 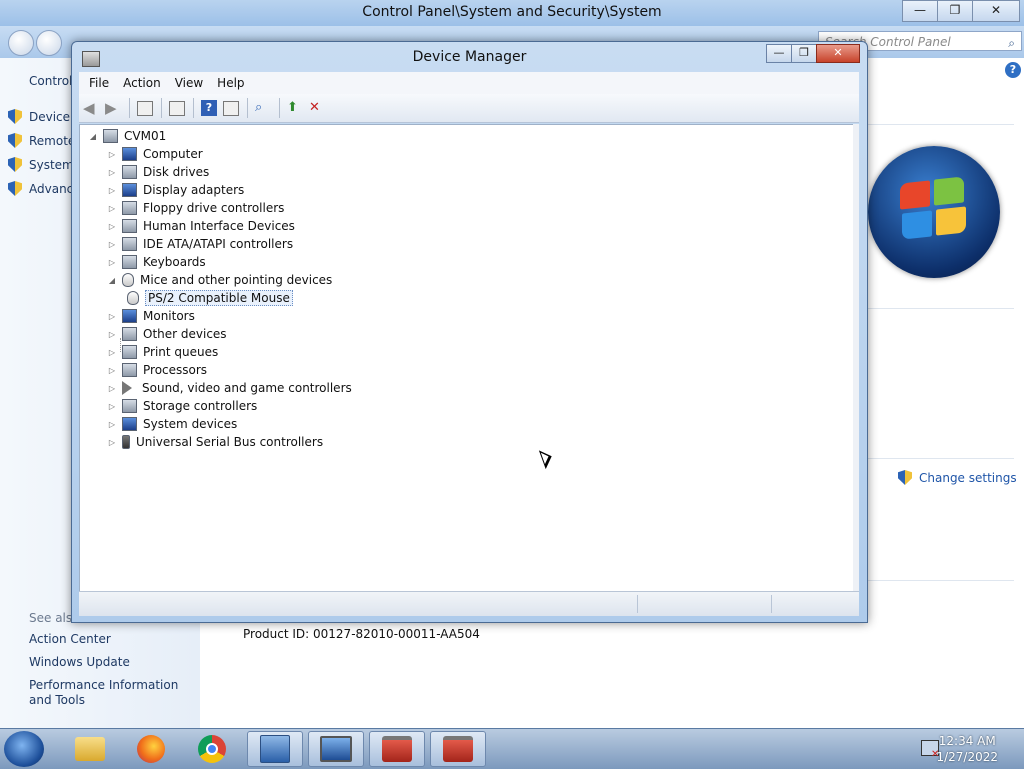 I want to click on menu-bar: File Action View Help, so click(x=469, y=83).